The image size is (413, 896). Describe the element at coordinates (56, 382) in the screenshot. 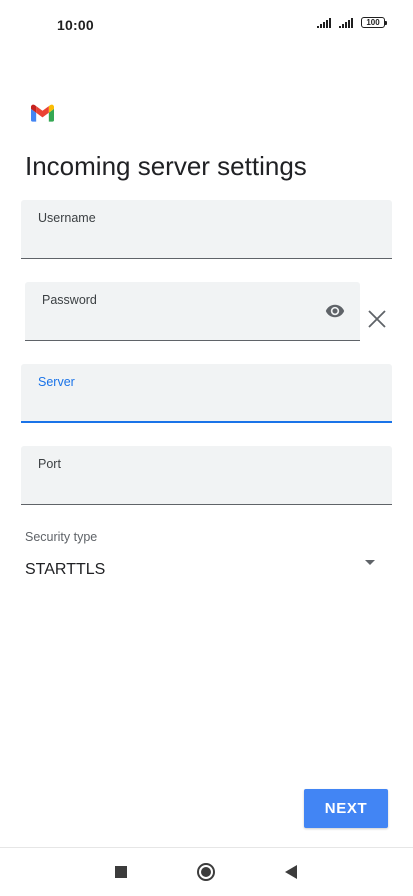

I see `server-label: Server` at that location.